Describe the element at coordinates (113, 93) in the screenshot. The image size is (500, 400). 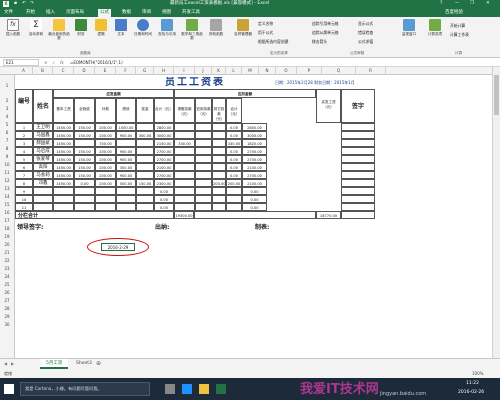
I see `header-payable: 应发金额` at that location.